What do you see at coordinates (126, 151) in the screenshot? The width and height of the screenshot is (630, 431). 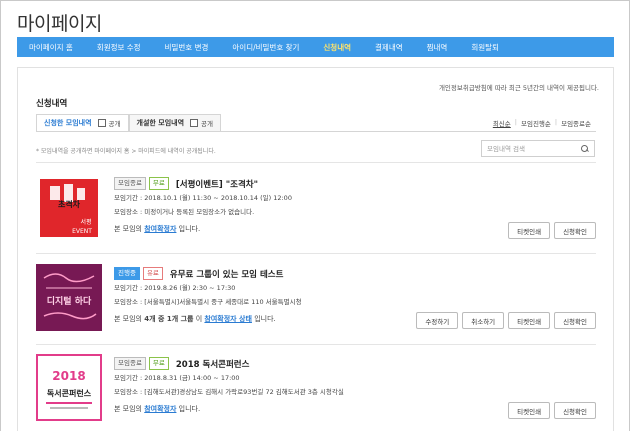 I see `public-helper-text: * 모임내역을 공개하면 마이페이지 홈 > 마이피드에 내역이 공개됩니다.` at bounding box center [126, 151].